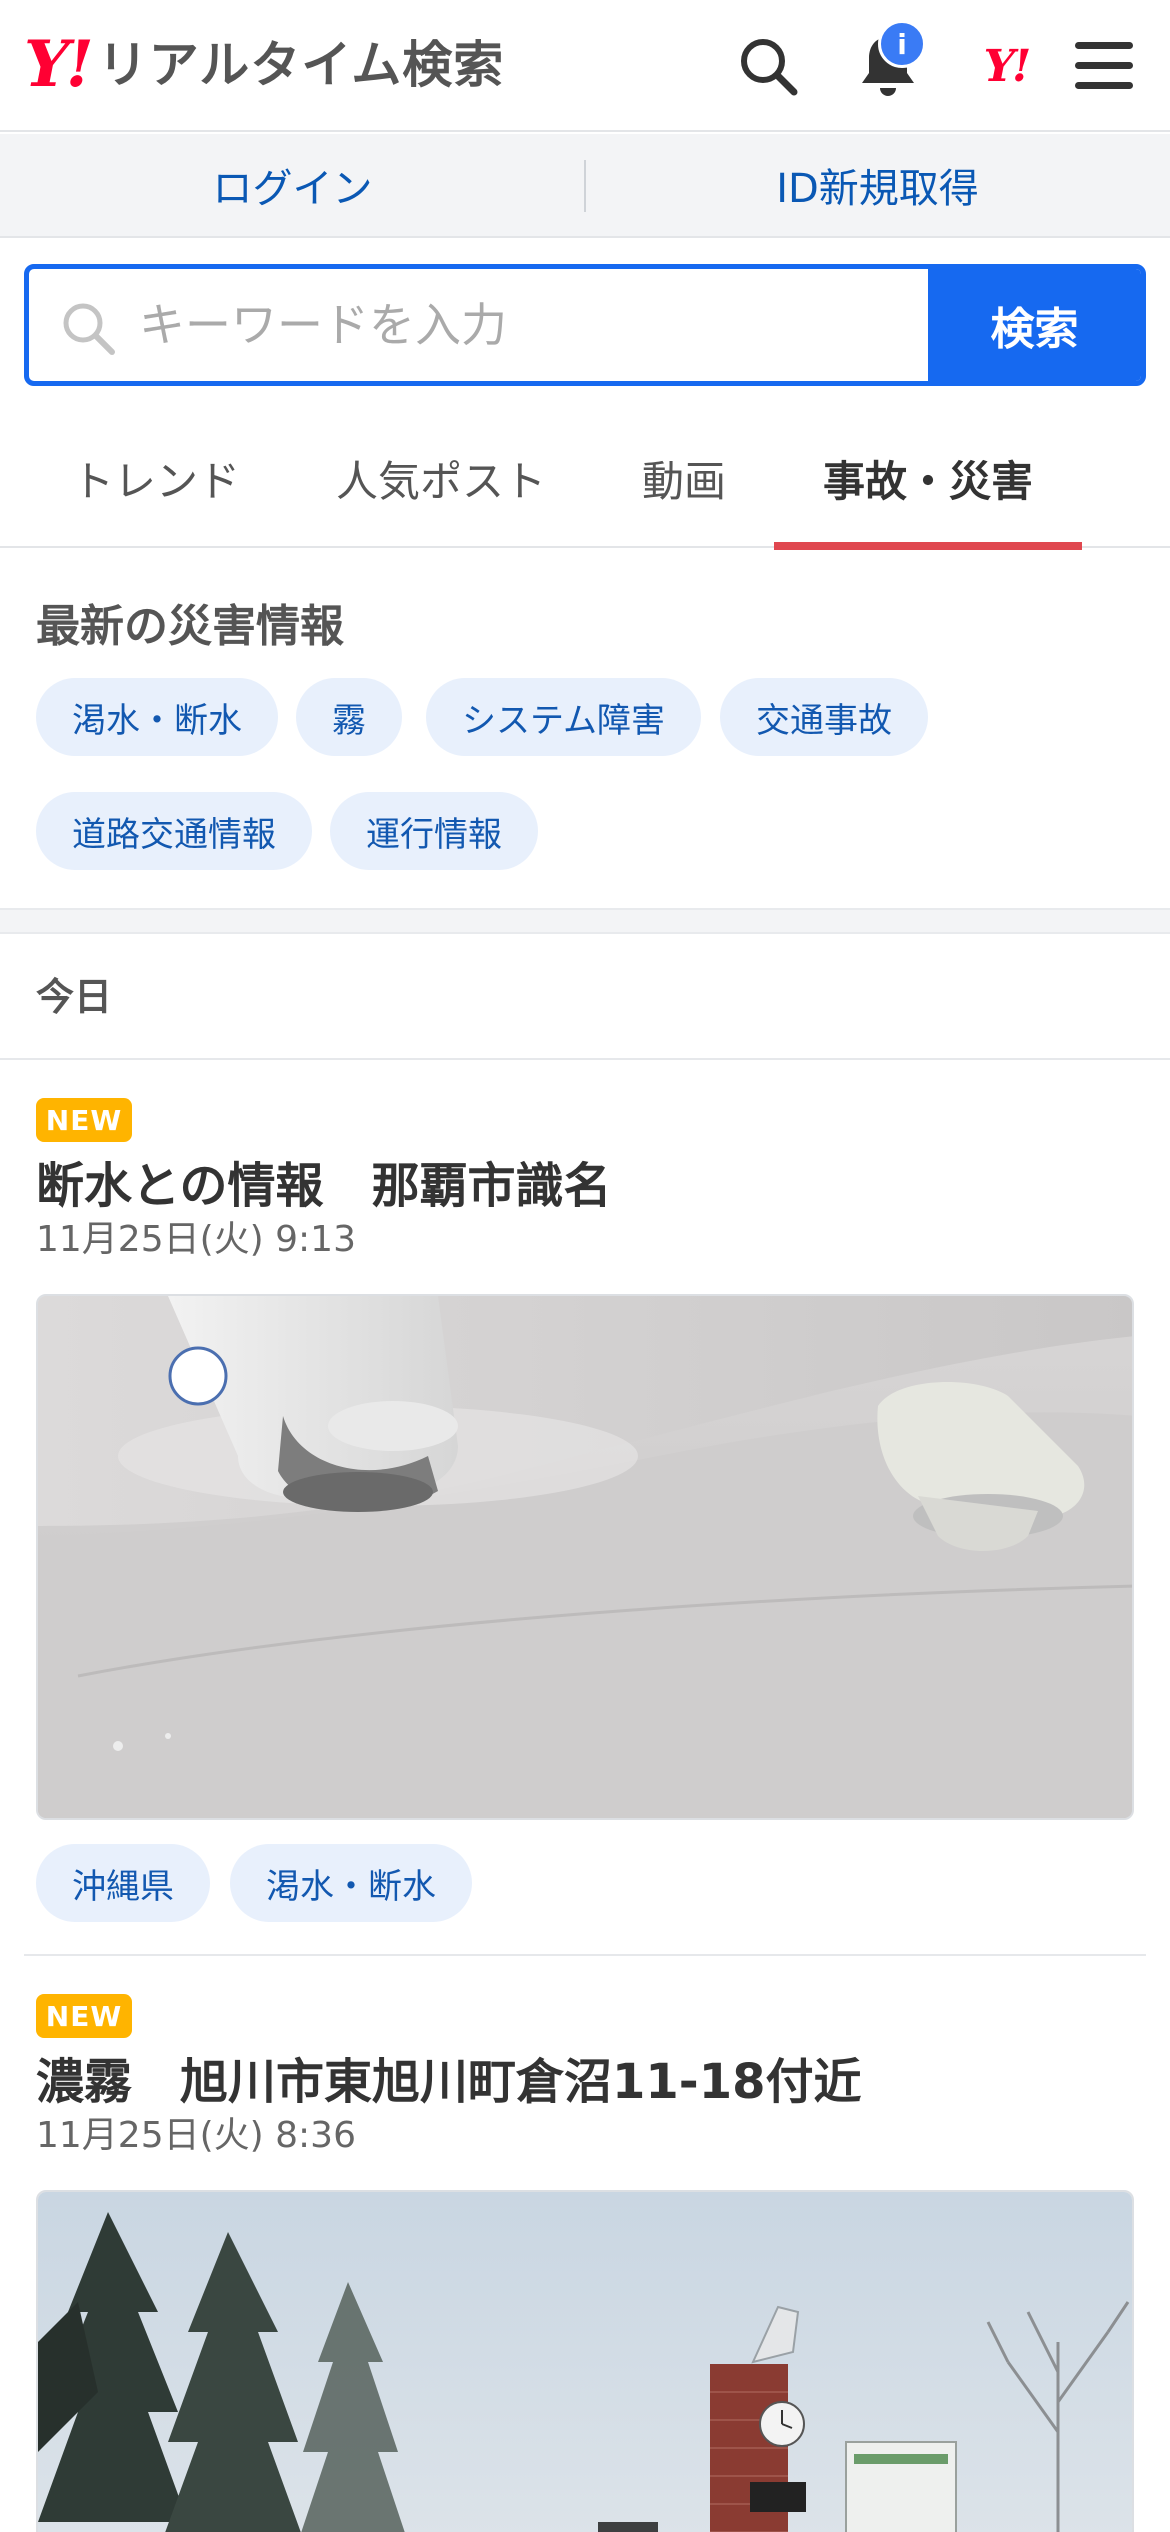  What do you see at coordinates (349, 717) in the screenshot?
I see `chip-fog: 霧` at bounding box center [349, 717].